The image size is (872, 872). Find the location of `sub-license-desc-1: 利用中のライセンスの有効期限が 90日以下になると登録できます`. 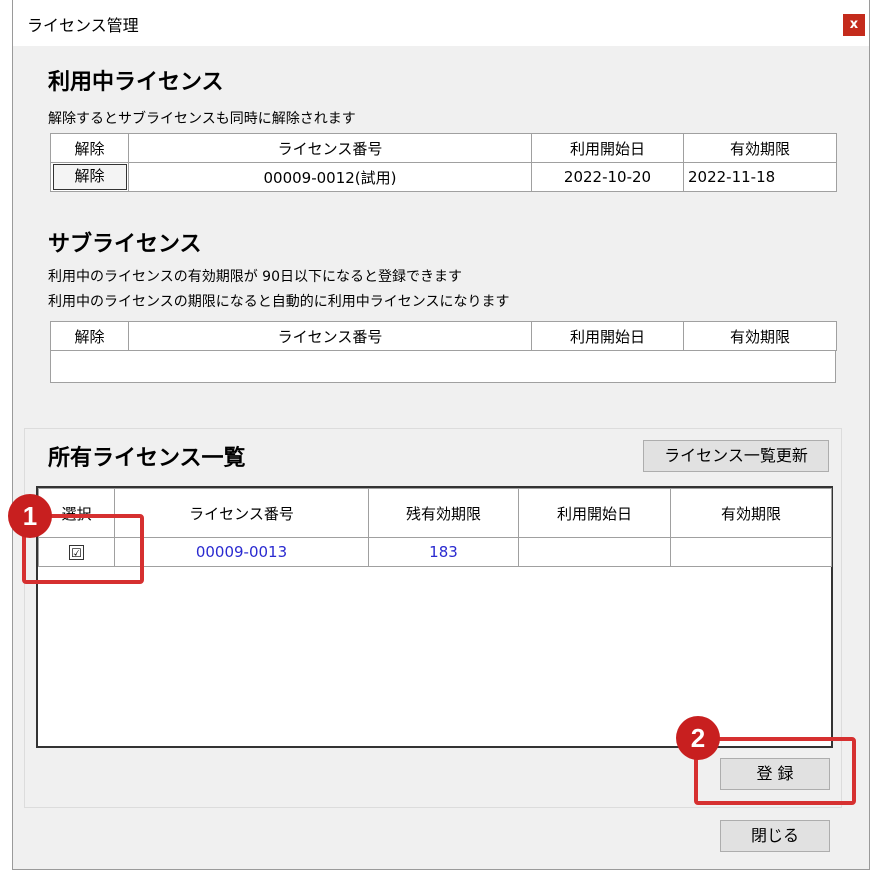

sub-license-desc-1: 利用中のライセンスの有効期限が 90日以下になると登録できます is located at coordinates (255, 277).